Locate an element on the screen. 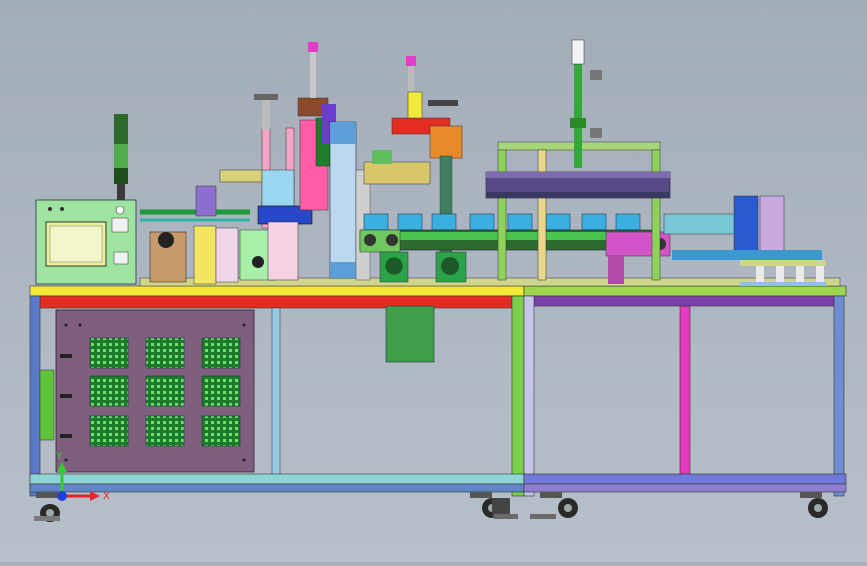 The height and width of the screenshot is (566, 867). triad-x-label: X is located at coordinates (106, 496).